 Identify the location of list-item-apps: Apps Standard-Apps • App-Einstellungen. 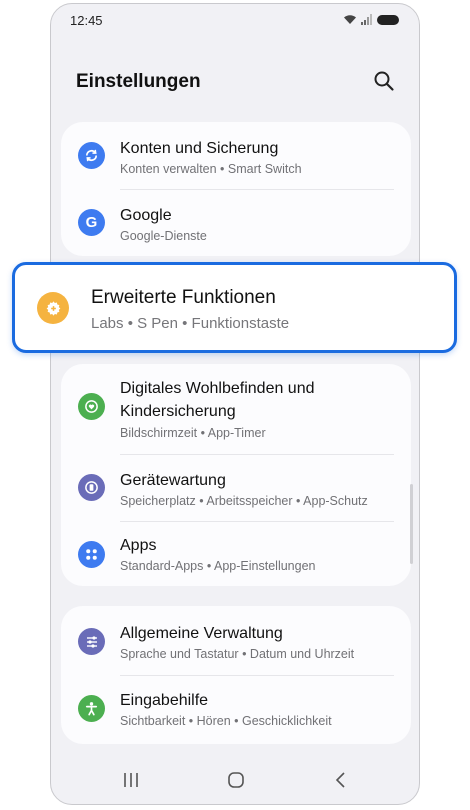
(236, 554).